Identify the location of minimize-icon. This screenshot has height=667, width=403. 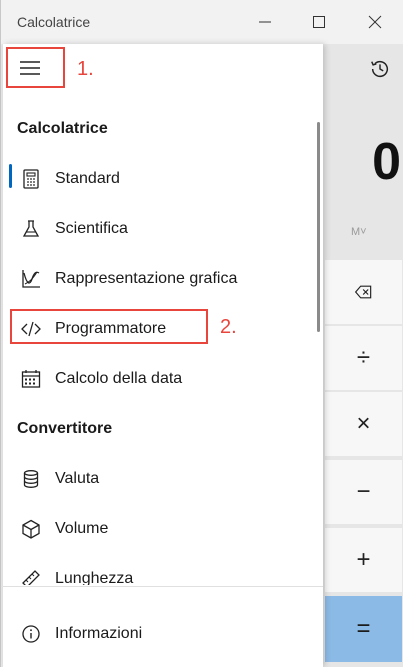
(265, 22).